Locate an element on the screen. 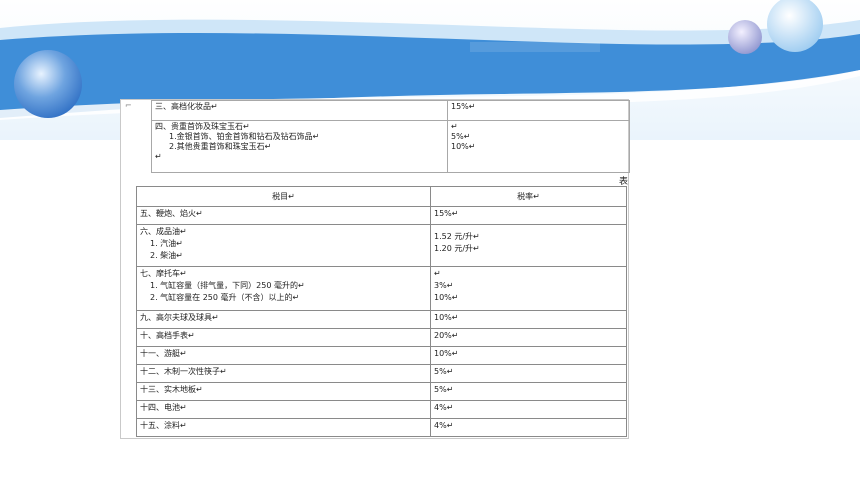 The width and height of the screenshot is (860, 484). table-row: 九、高尔夫球及球具↵ 10%↵ is located at coordinates (381, 319).